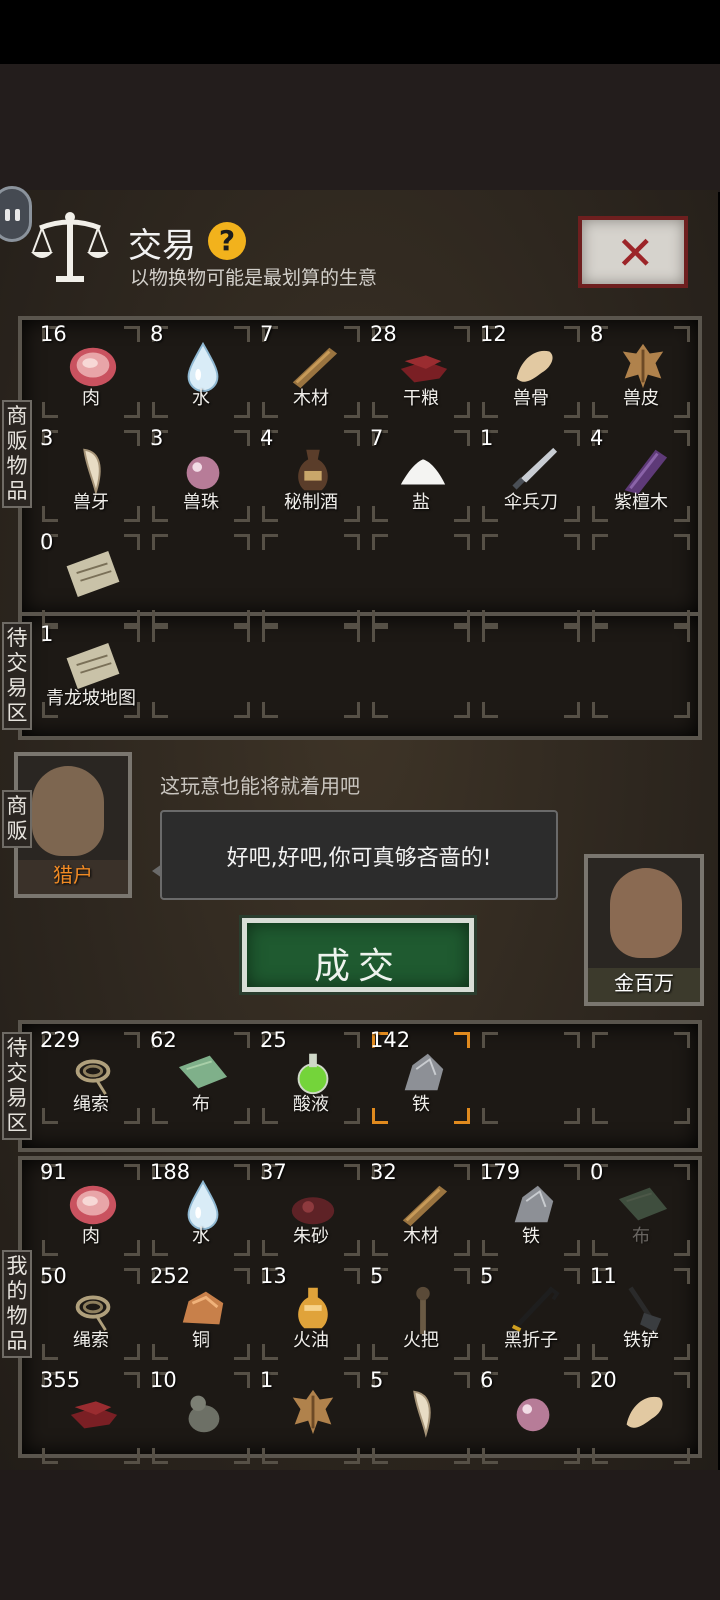  What do you see at coordinates (91, 1418) in the screenshot?
I see `my-item-slot: 355` at bounding box center [91, 1418].